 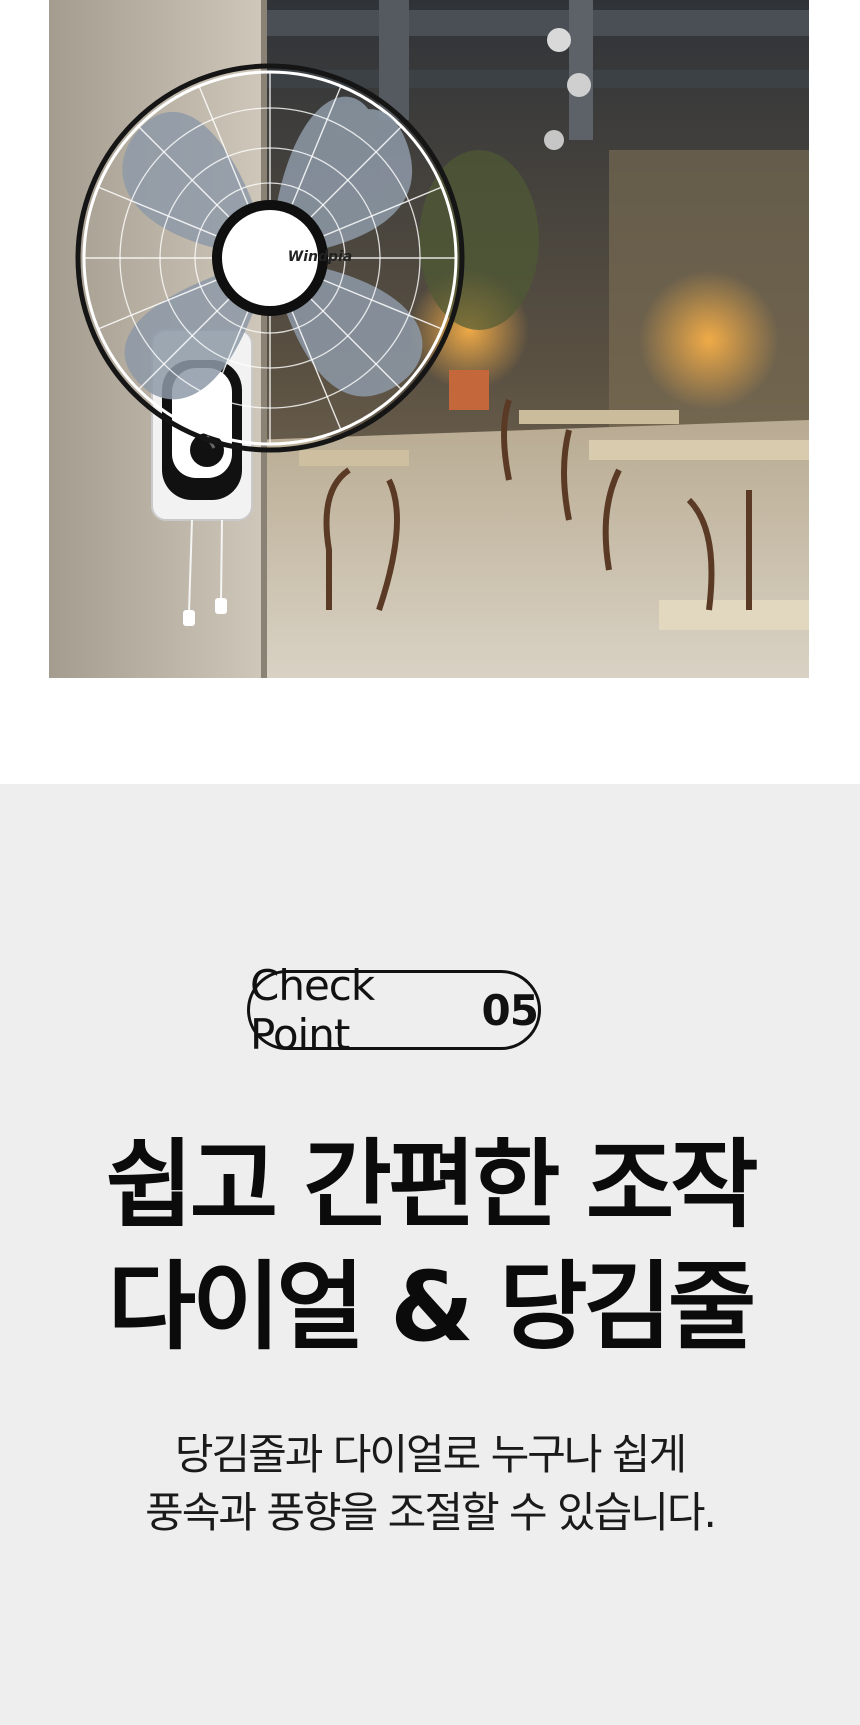 I want to click on headline-line-2: 다이얼 & 당김줄, so click(x=431, y=1307).